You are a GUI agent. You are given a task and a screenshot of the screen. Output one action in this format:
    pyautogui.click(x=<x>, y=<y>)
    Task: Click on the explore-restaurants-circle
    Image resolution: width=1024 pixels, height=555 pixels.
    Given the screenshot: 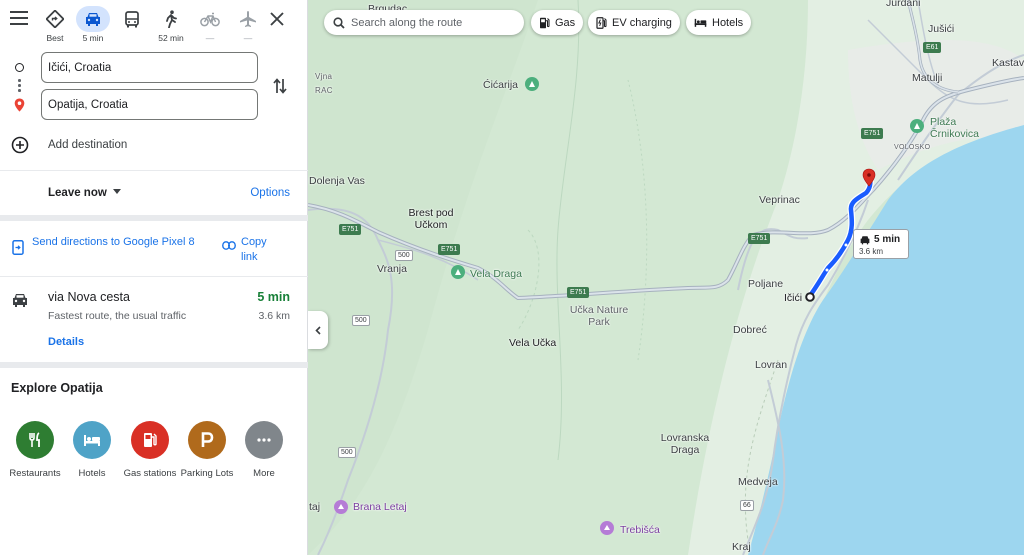 What is the action you would take?
    pyautogui.click(x=35, y=440)
    